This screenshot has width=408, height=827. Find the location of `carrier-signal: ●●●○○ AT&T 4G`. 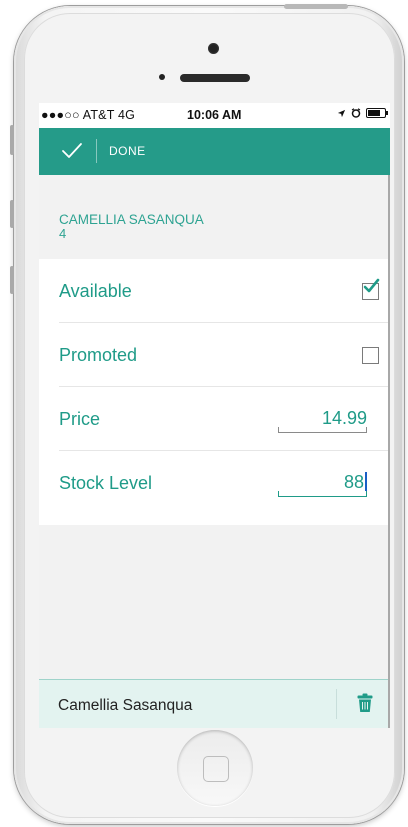

carrier-signal: ●●●○○ AT&T 4G is located at coordinates (88, 115).